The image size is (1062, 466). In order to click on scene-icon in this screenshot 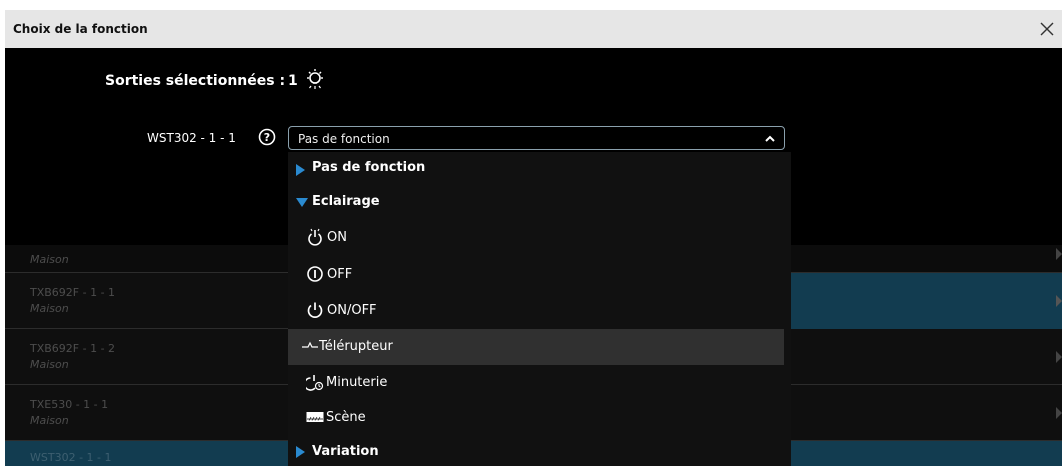, I will do `click(315, 417)`.